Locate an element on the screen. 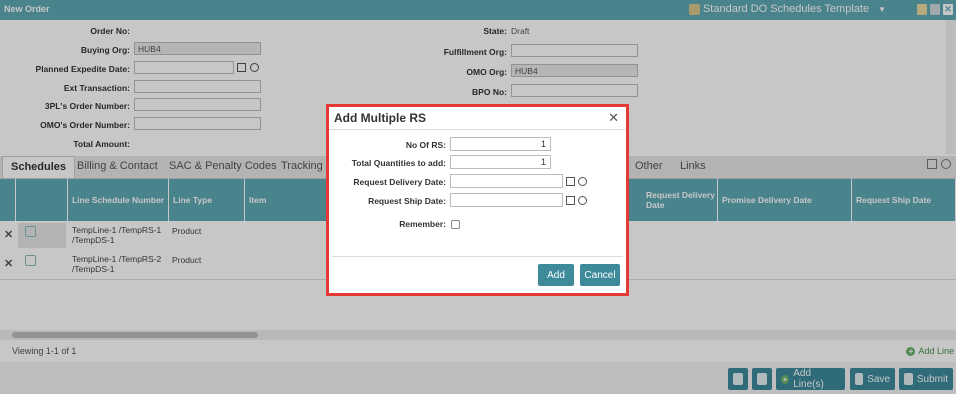 The width and height of the screenshot is (956, 394). dialog-divider is located at coordinates (477, 129).